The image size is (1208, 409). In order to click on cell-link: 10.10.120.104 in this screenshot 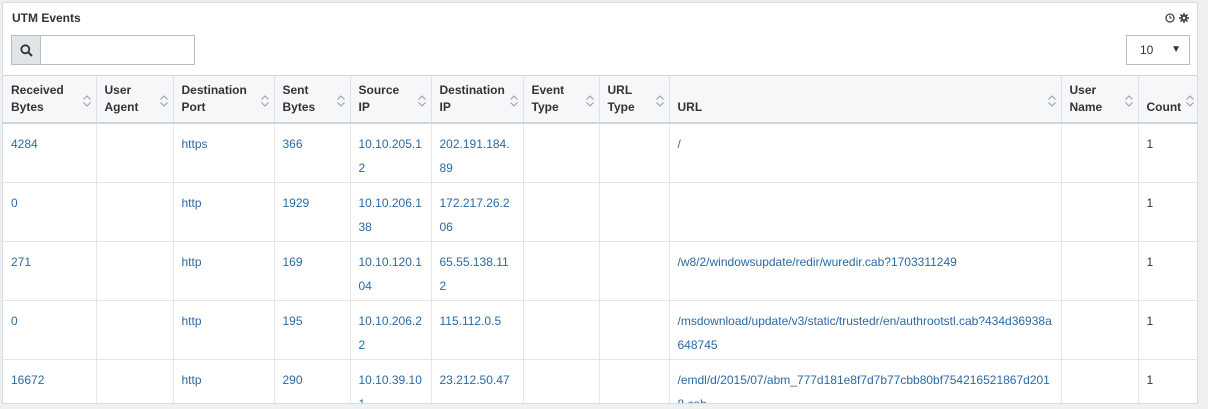, I will do `click(390, 274)`.